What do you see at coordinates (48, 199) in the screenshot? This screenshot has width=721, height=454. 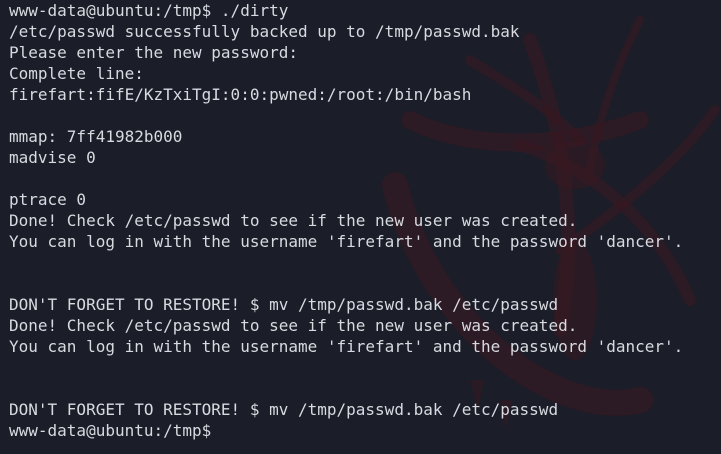 I see `output-line: ptrace 0` at bounding box center [48, 199].